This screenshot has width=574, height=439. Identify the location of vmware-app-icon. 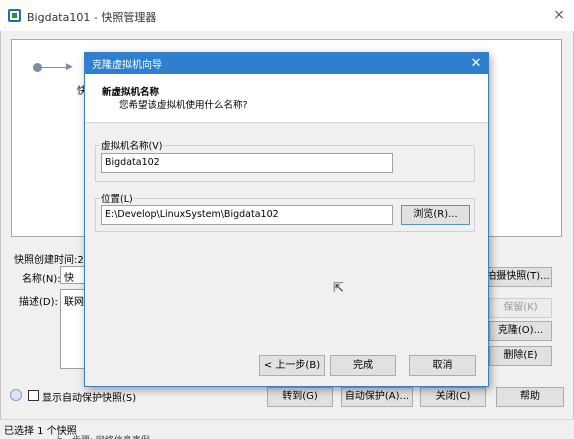
(14, 15).